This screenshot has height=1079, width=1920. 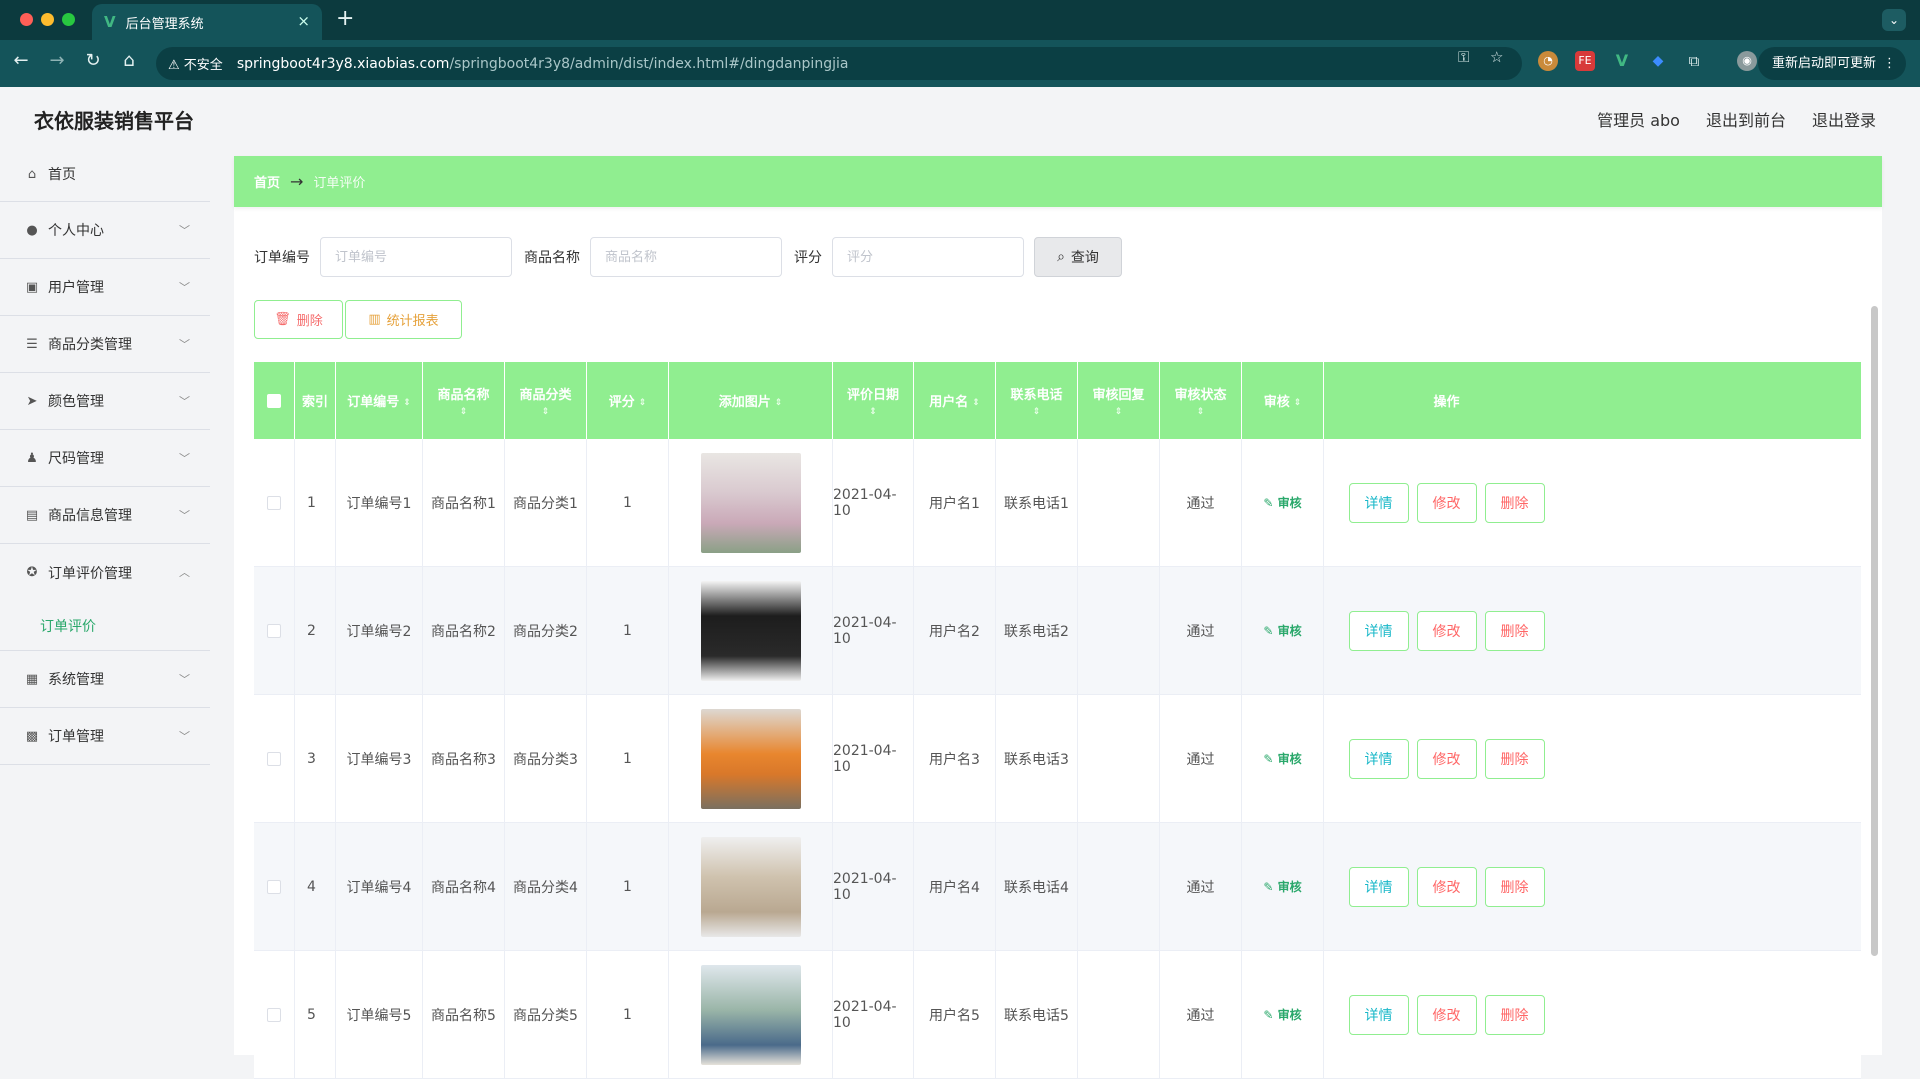 I want to click on minimize-window-icon, so click(x=47, y=19).